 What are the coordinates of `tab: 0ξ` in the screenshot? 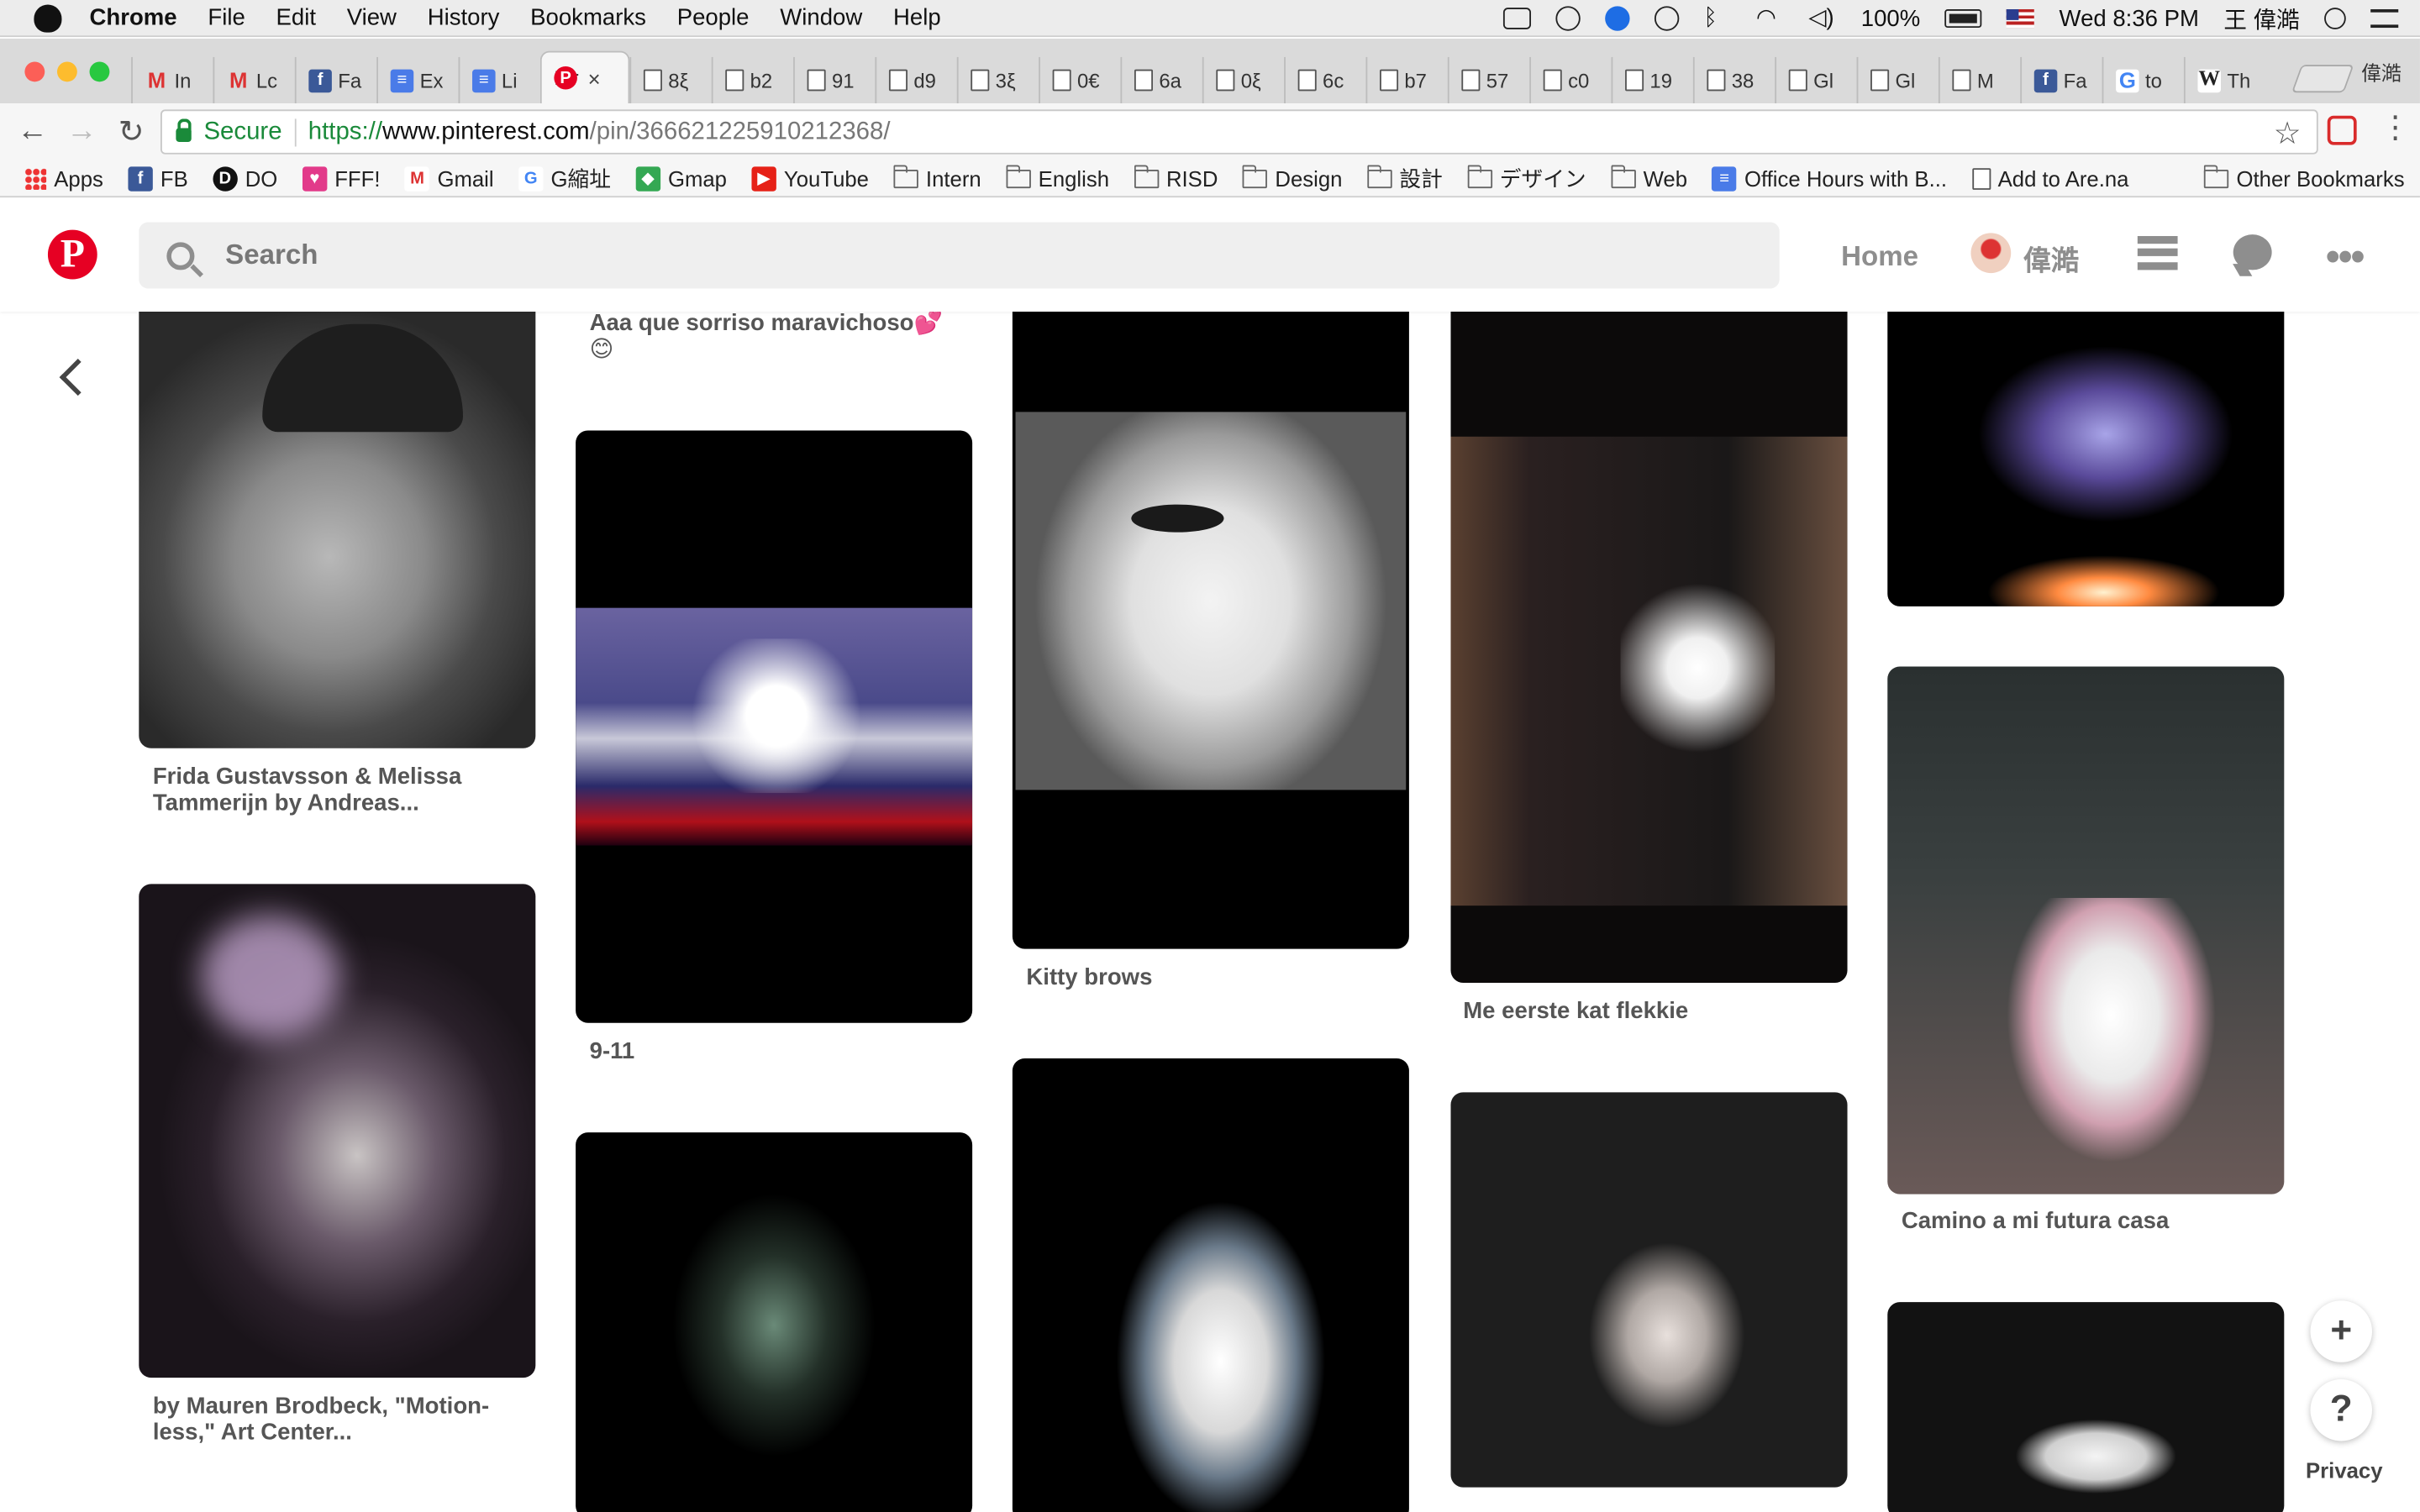 It's located at (1243, 80).